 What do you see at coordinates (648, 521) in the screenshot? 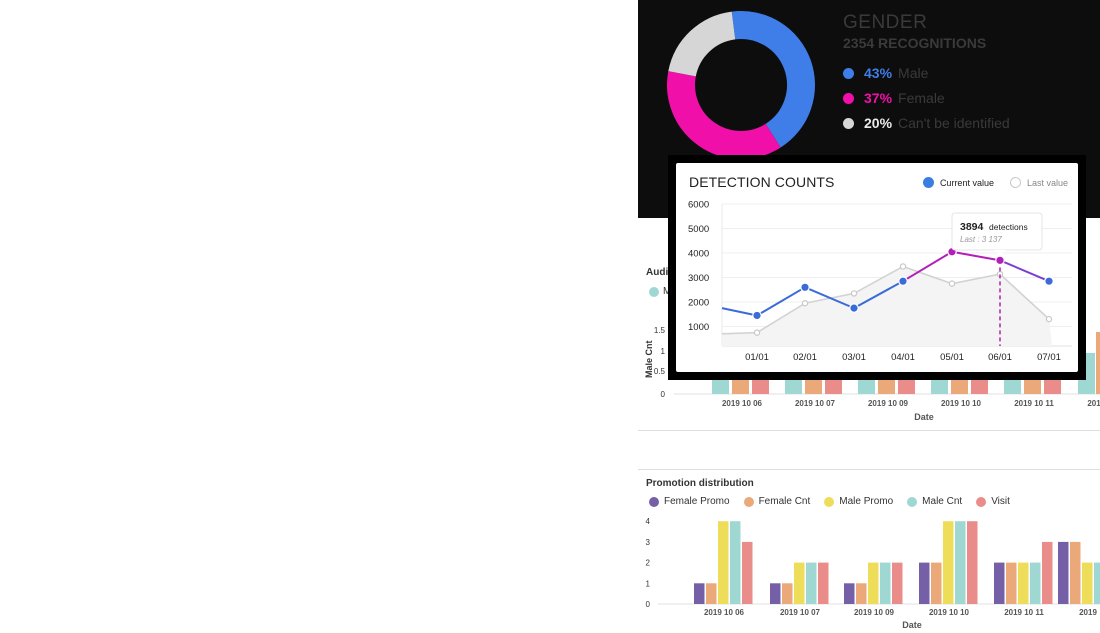
I see `y-tick-label: 4` at bounding box center [648, 521].